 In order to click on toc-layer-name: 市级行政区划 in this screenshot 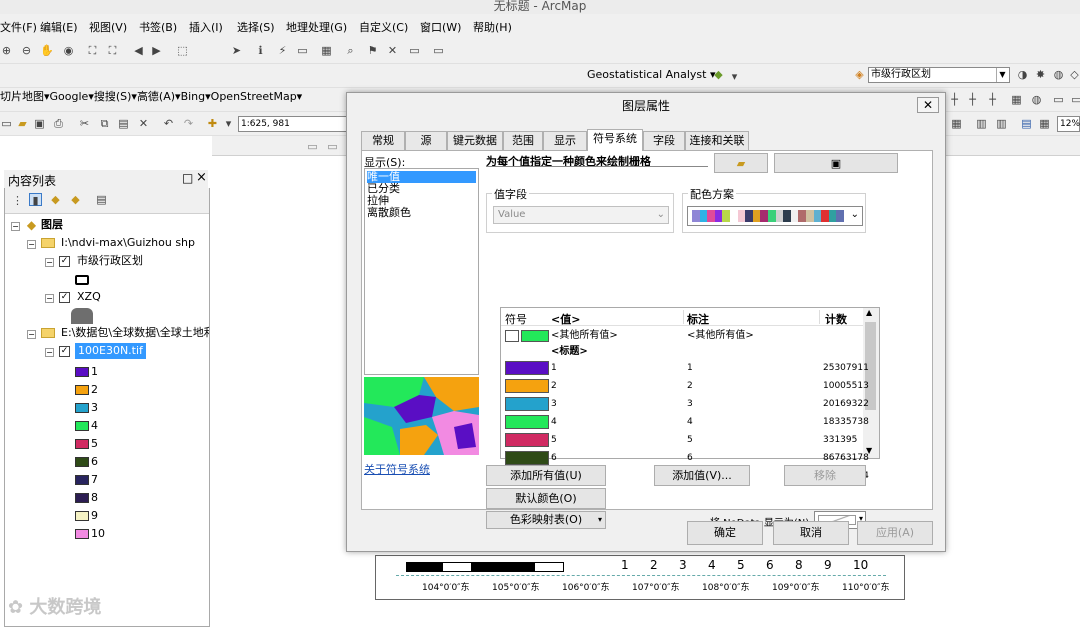, I will do `click(110, 261)`.